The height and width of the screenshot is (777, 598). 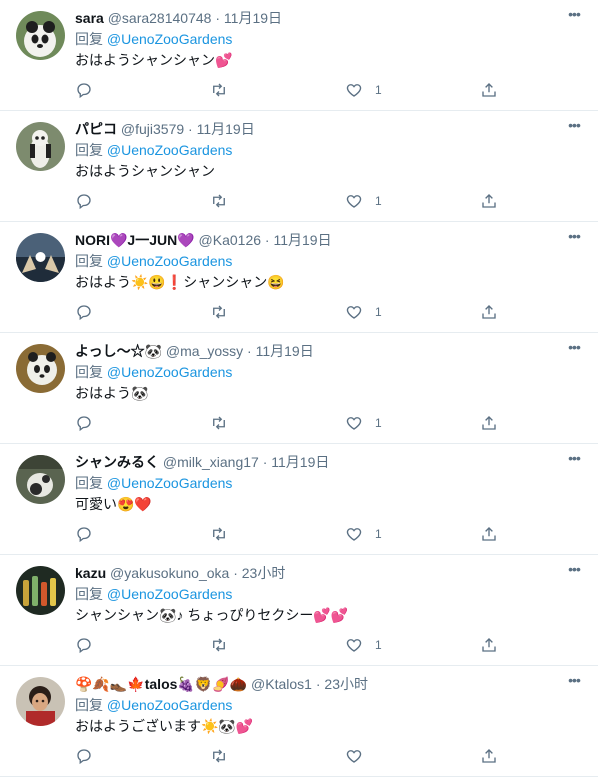 I want to click on display-name: NORI💜J一JUN💜, so click(x=135, y=240).